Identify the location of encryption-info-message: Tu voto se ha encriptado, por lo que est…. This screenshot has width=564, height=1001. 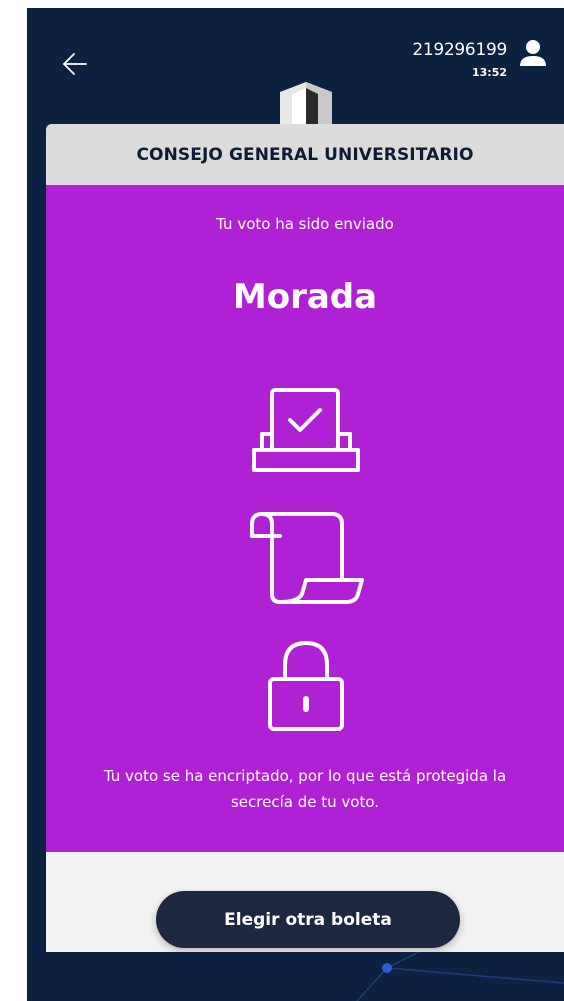
(305, 789).